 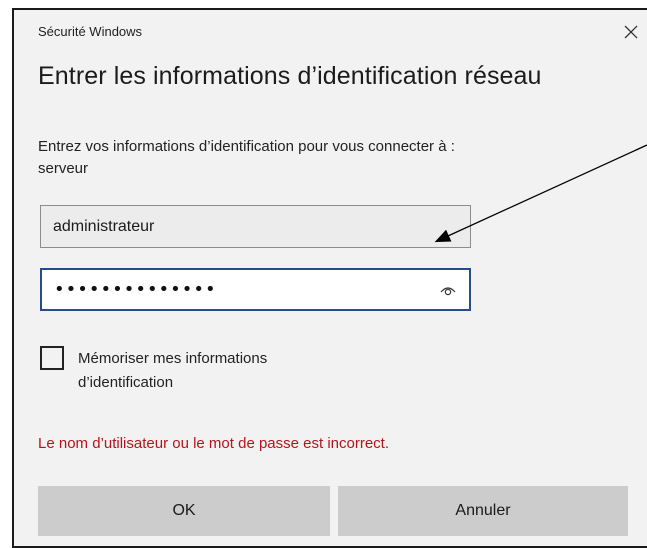 I want to click on username-field: administrateur, so click(x=255, y=226).